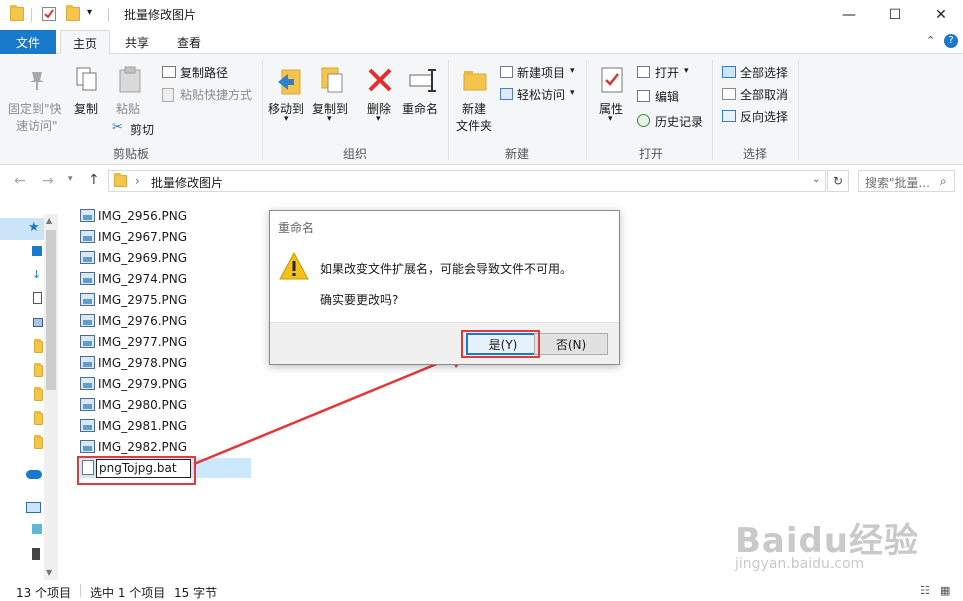 The image size is (963, 601). I want to click on address-dropdown-icon: ⌄, so click(816, 179).